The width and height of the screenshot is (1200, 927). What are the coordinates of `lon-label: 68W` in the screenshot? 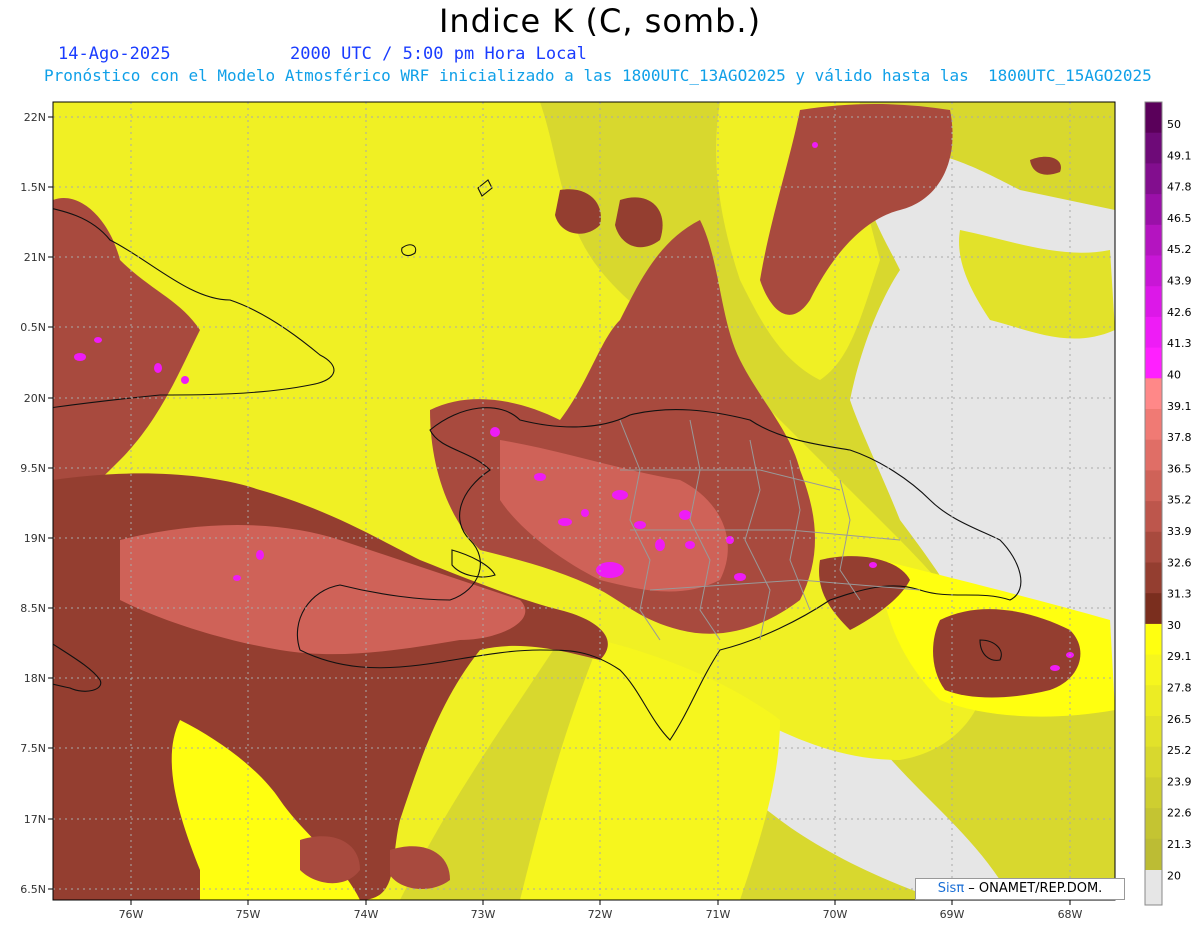 It's located at (1070, 914).